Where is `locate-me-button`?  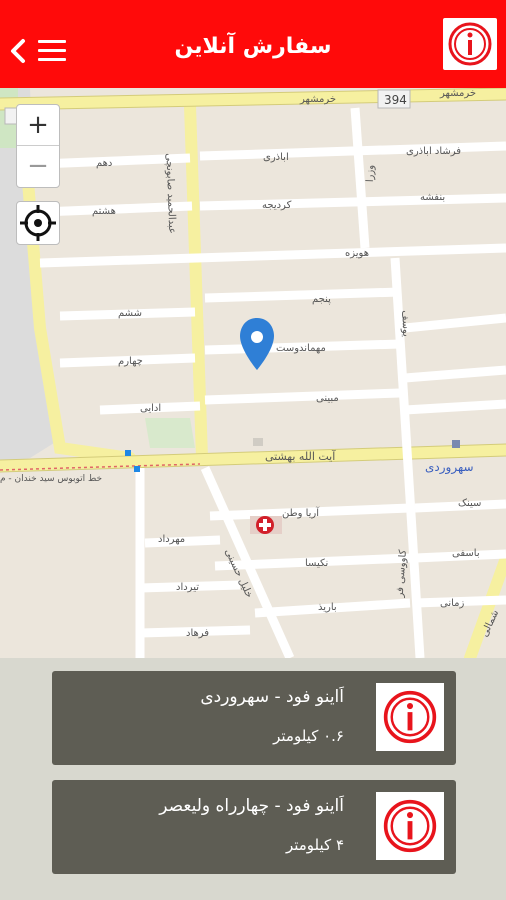 locate-me-button is located at coordinates (38, 223).